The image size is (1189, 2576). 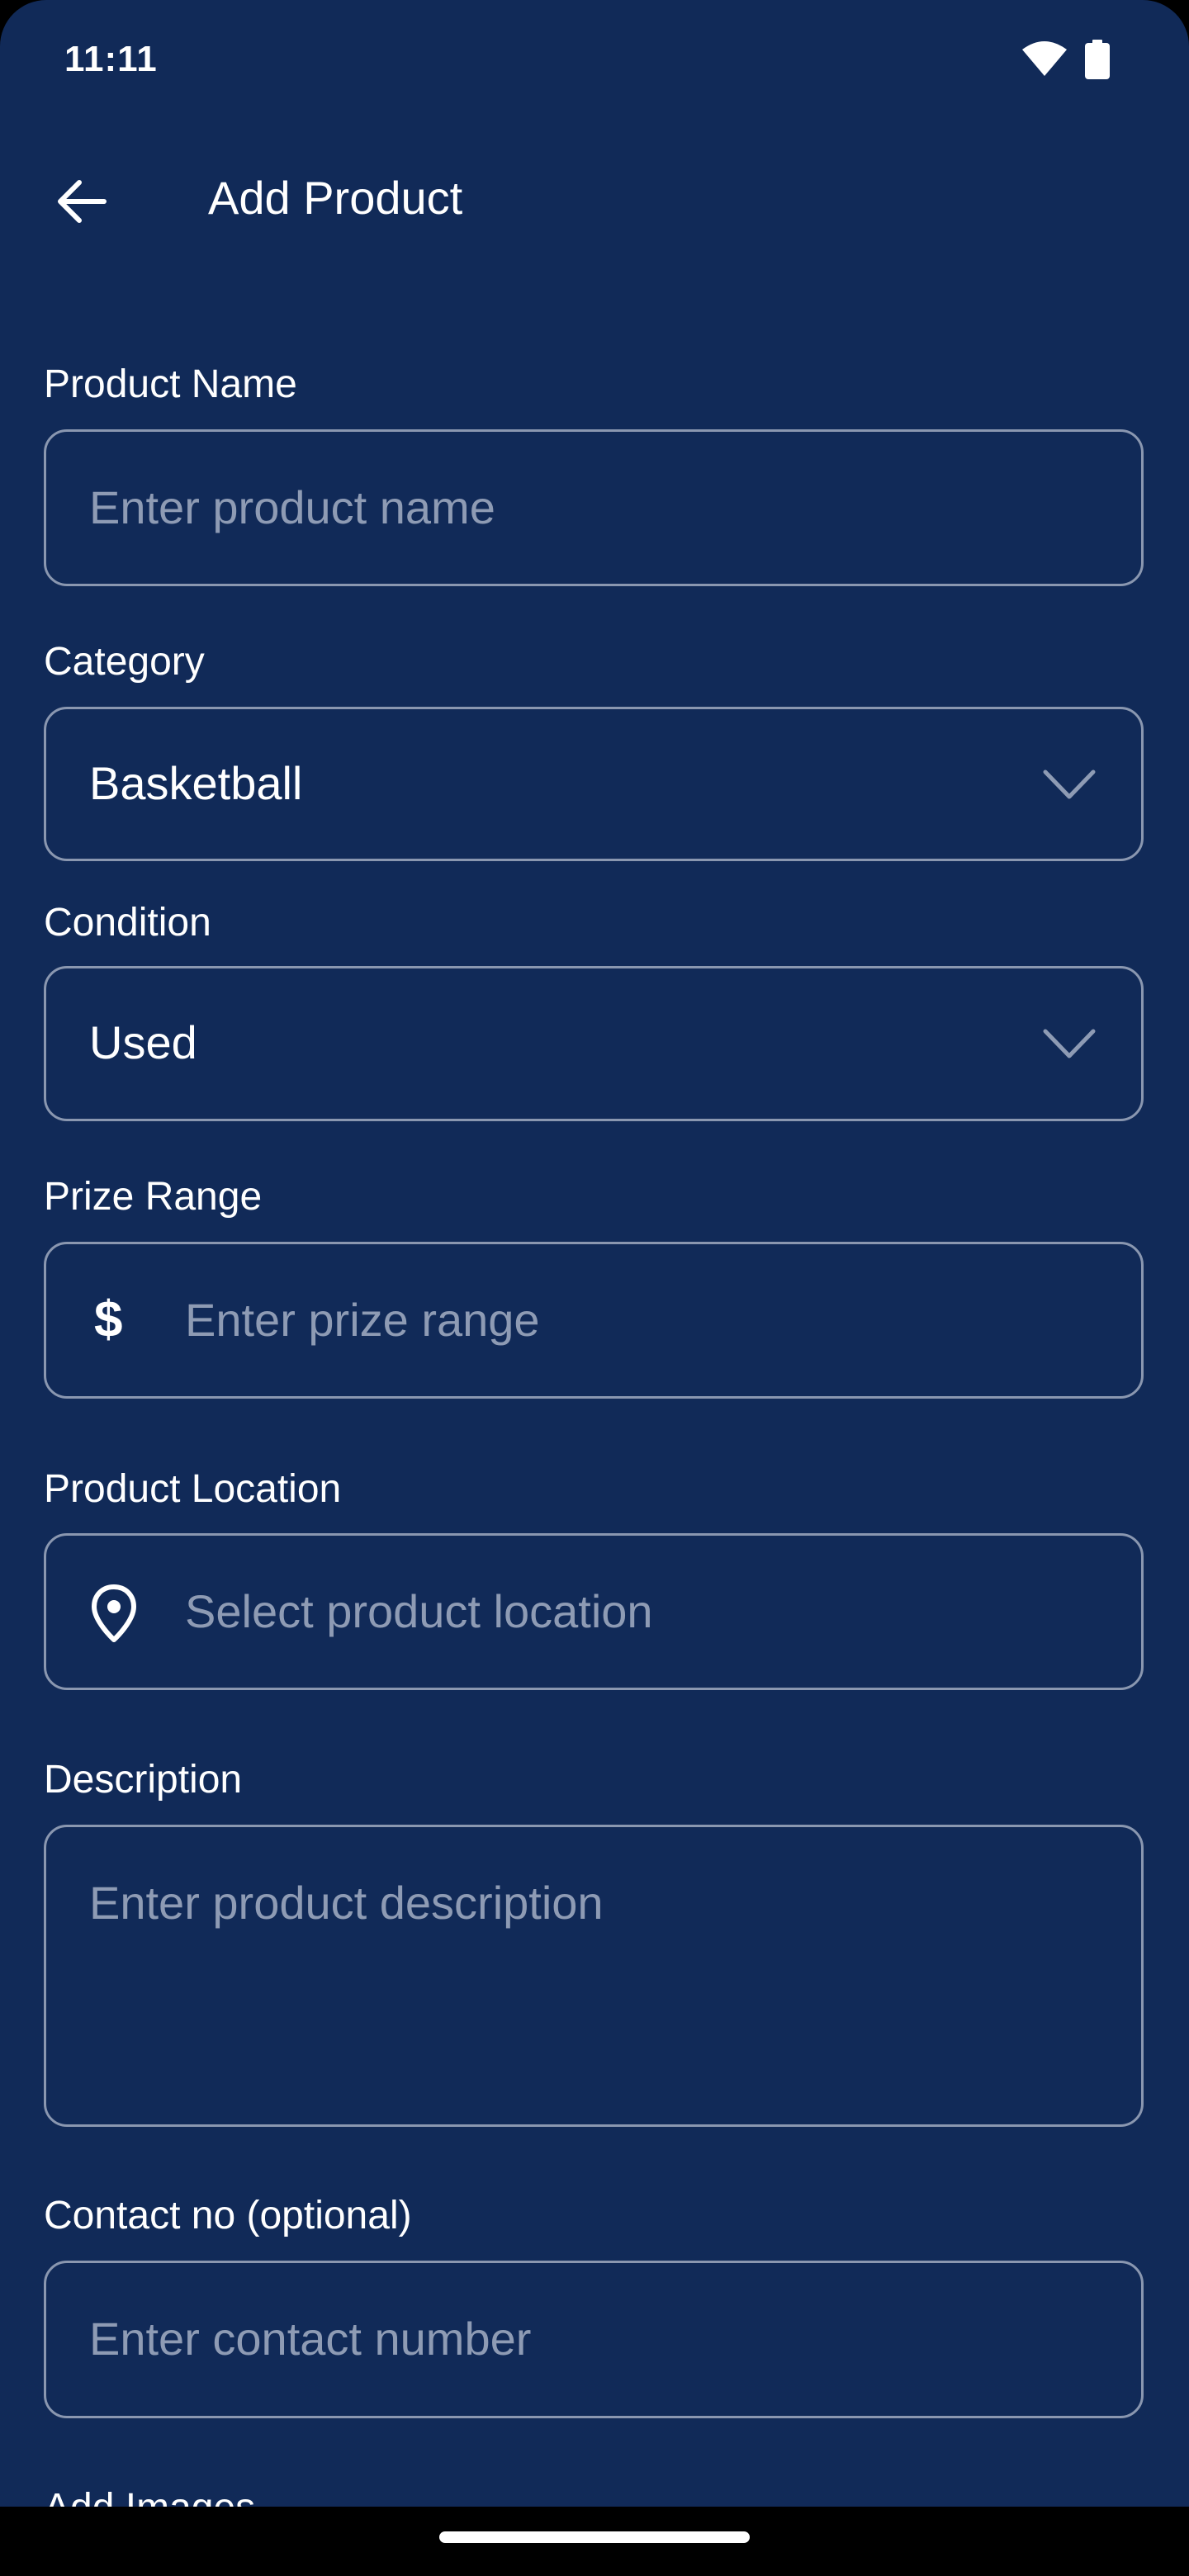 I want to click on back-button, so click(x=81, y=201).